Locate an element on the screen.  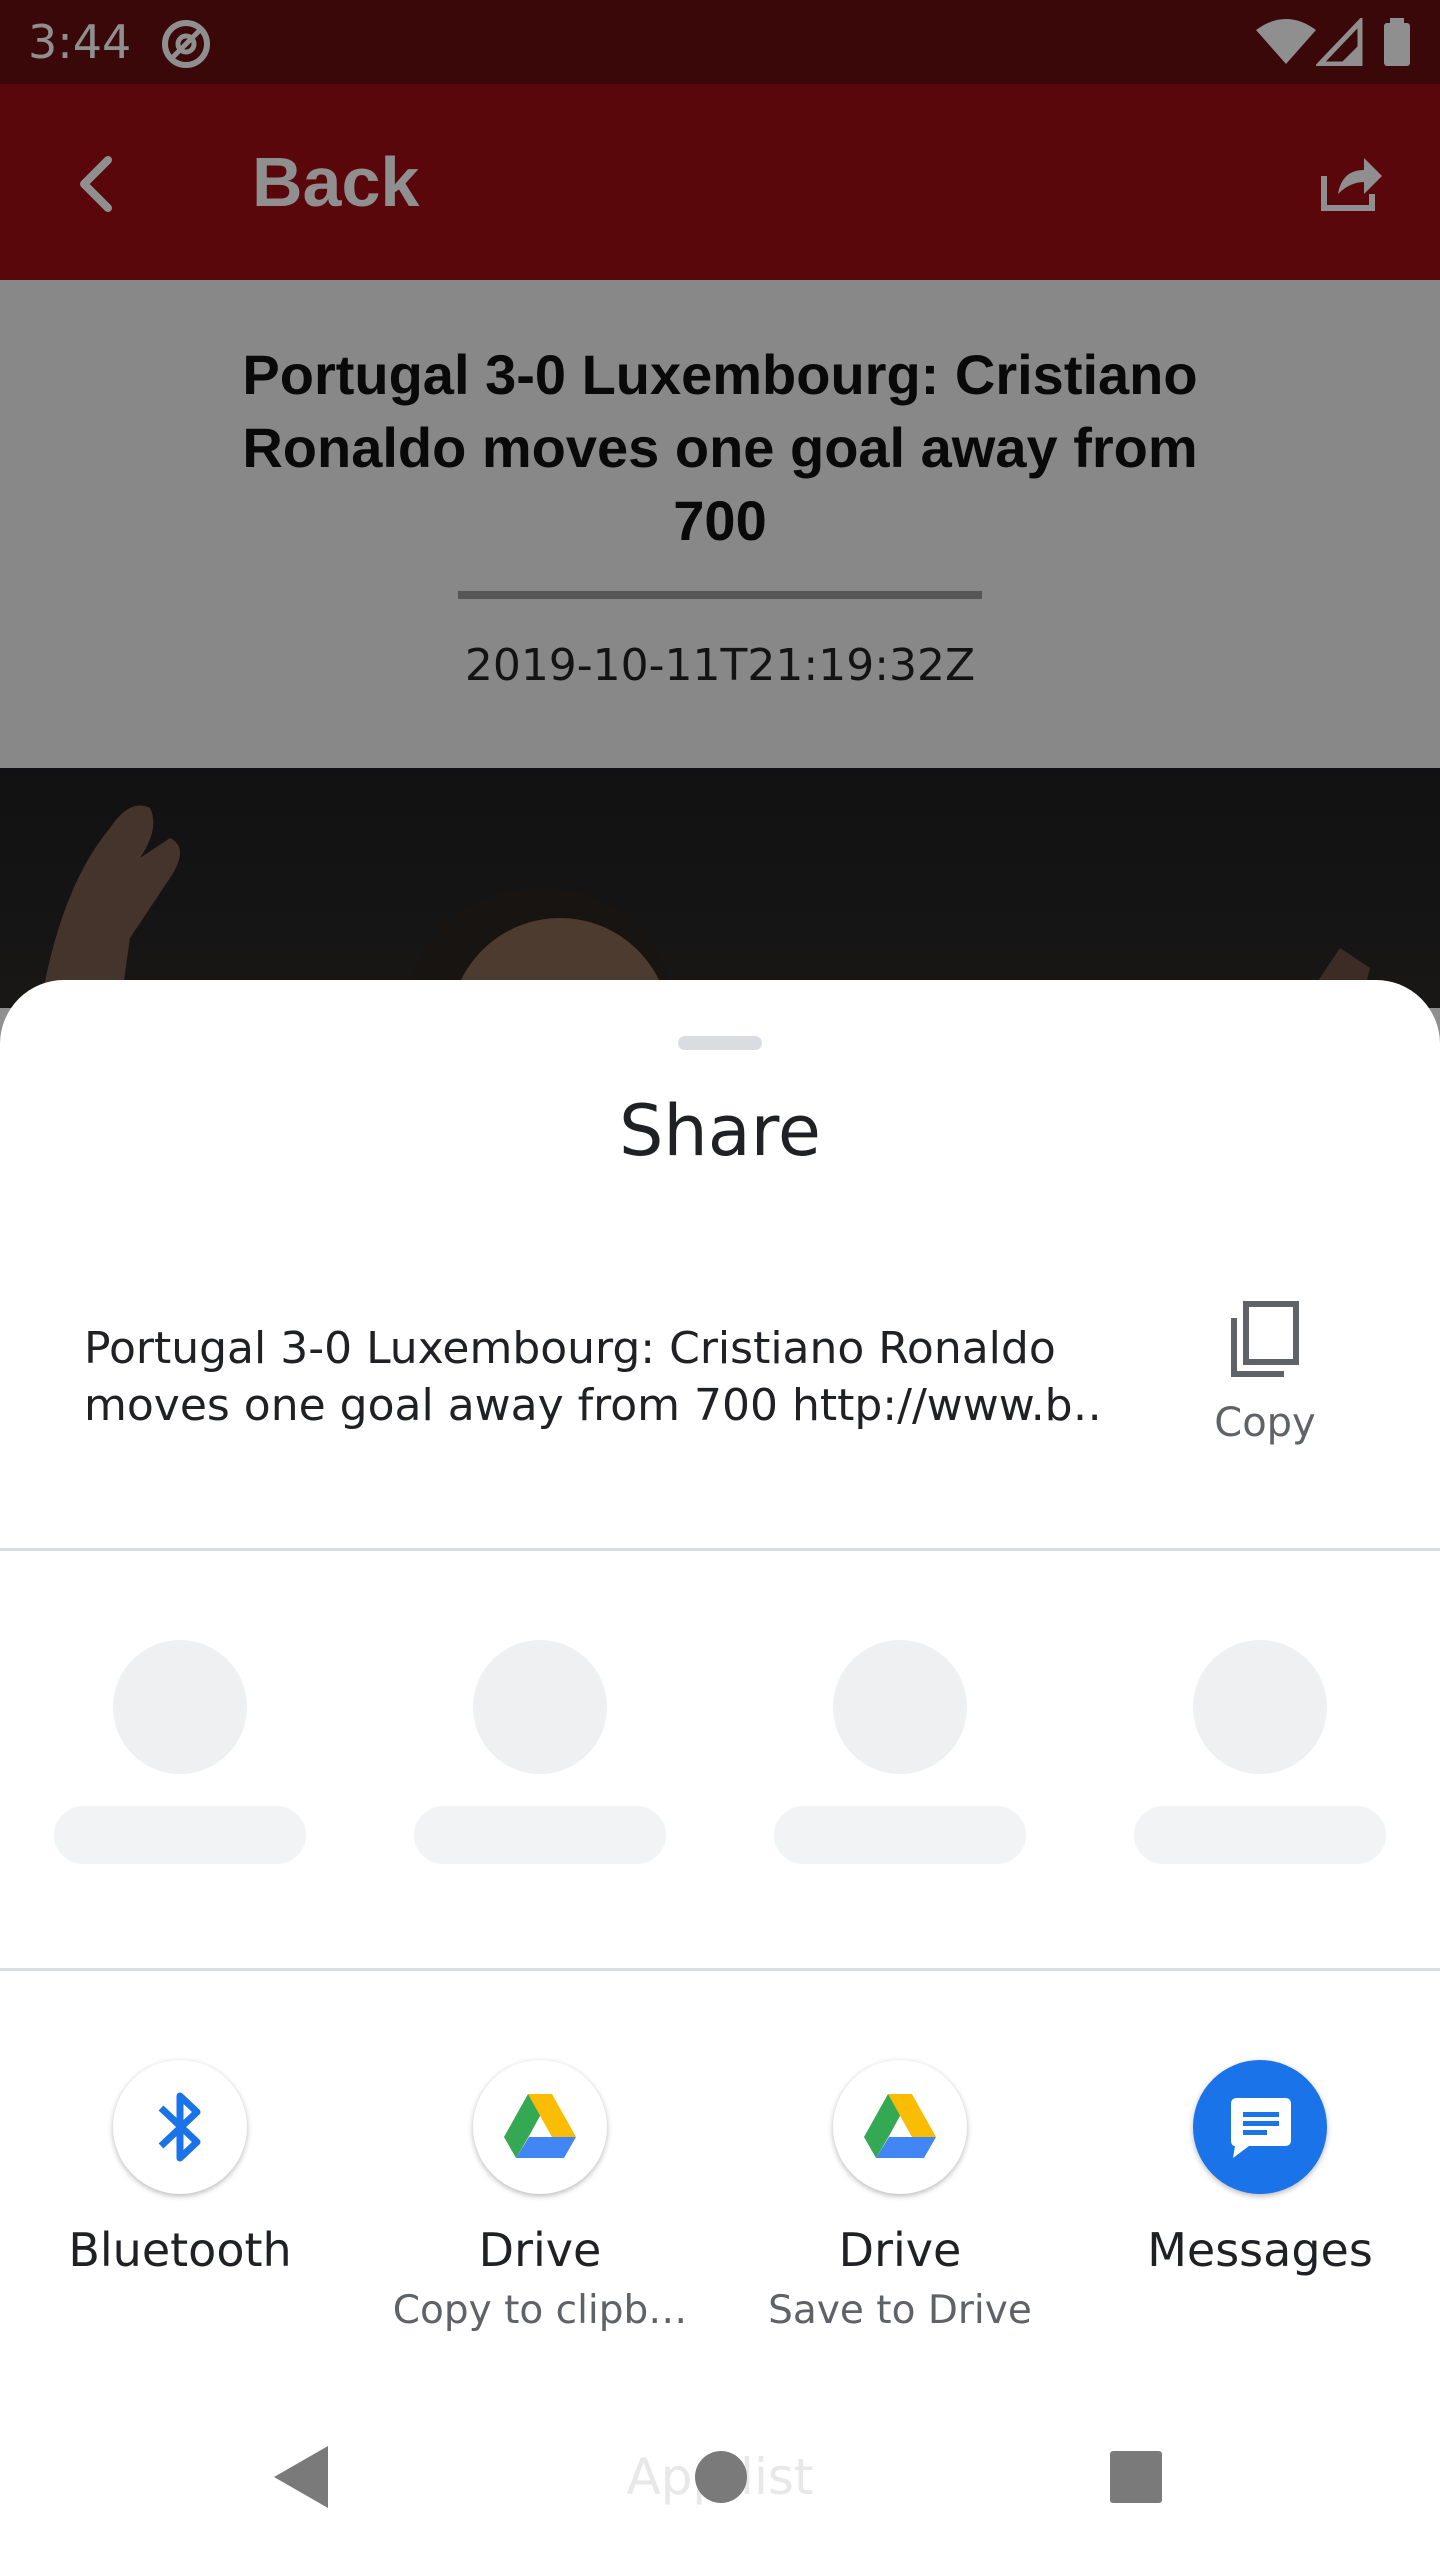
home-circle-icon is located at coordinates (721, 2479).